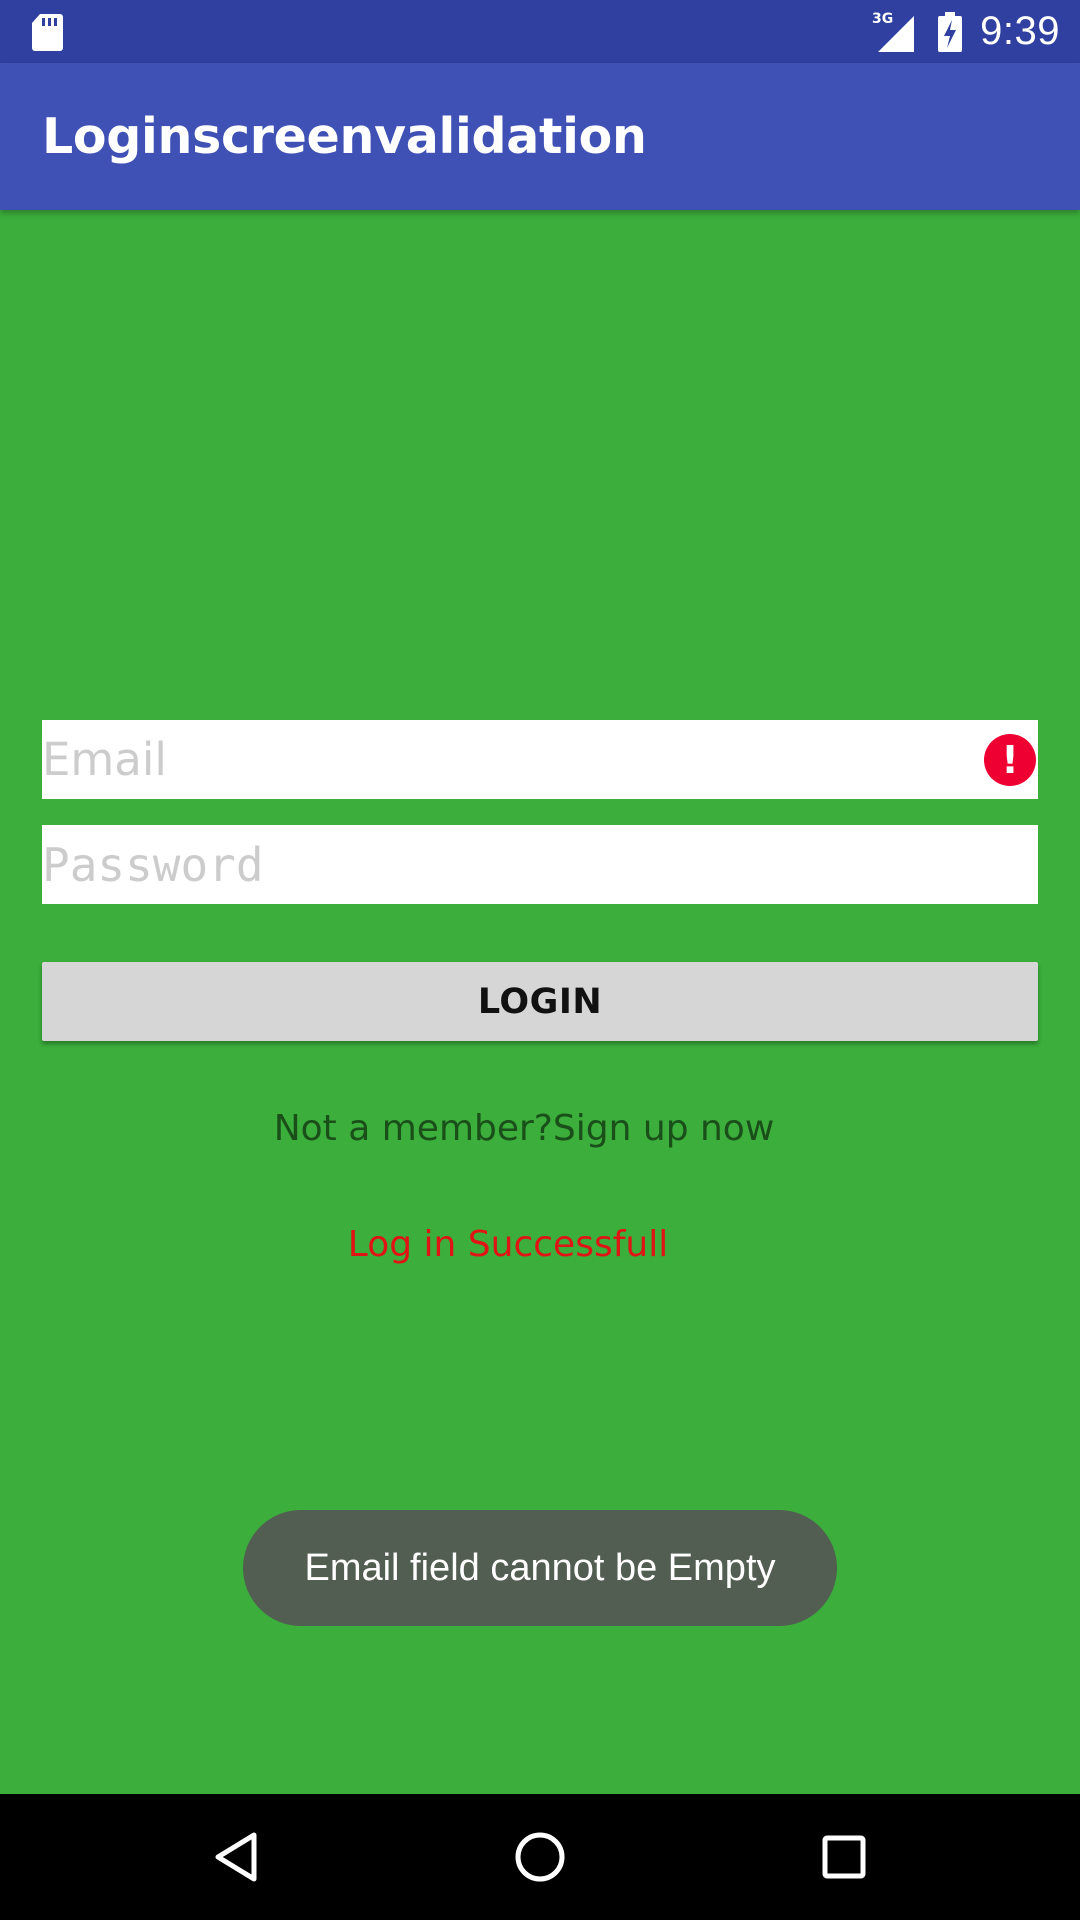  I want to click on status-bar: 3G 9:39, so click(540, 31).